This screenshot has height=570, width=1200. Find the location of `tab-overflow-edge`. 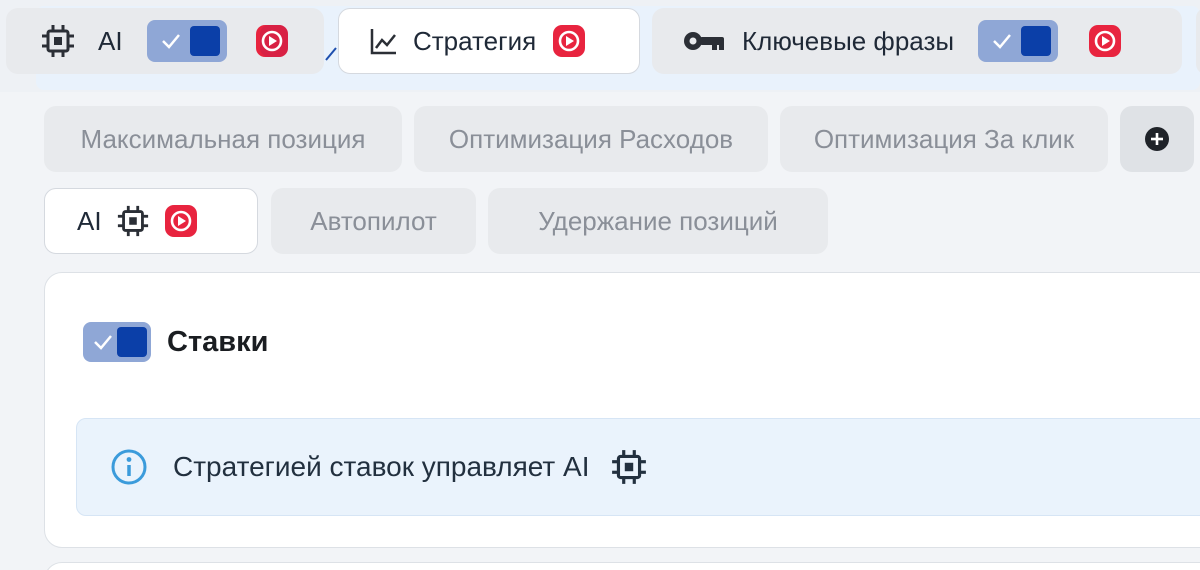

tab-overflow-edge is located at coordinates (1198, 41).